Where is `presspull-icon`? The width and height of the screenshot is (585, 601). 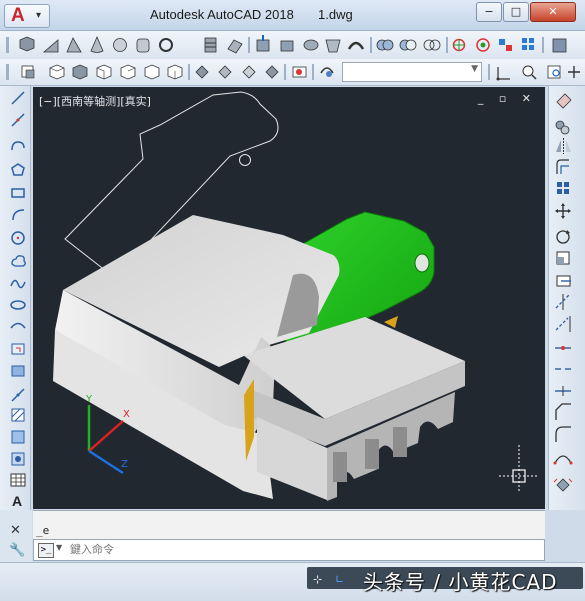
presspull-icon is located at coordinates (287, 46).